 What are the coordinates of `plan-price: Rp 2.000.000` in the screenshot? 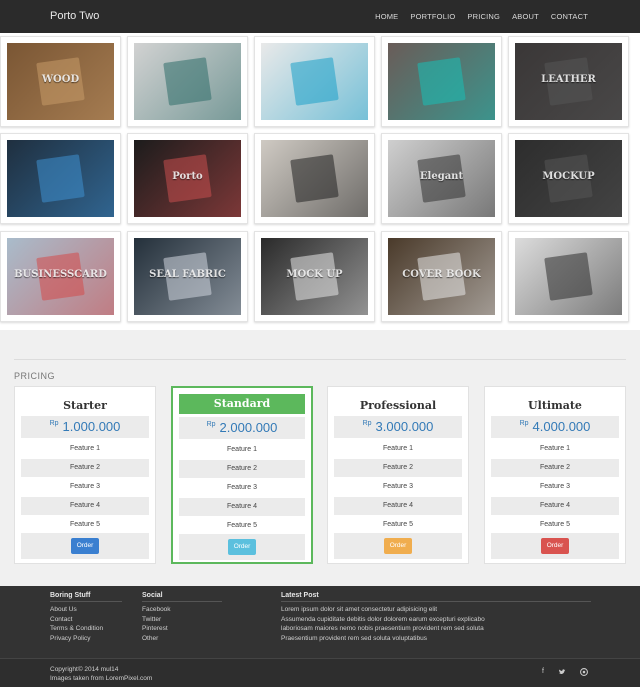 It's located at (242, 428).